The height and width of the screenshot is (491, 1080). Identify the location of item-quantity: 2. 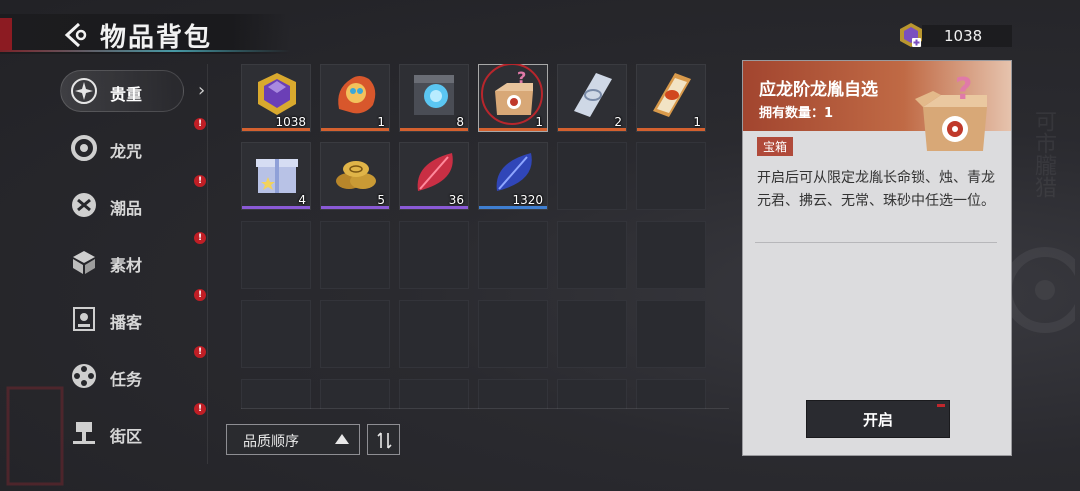
(618, 122).